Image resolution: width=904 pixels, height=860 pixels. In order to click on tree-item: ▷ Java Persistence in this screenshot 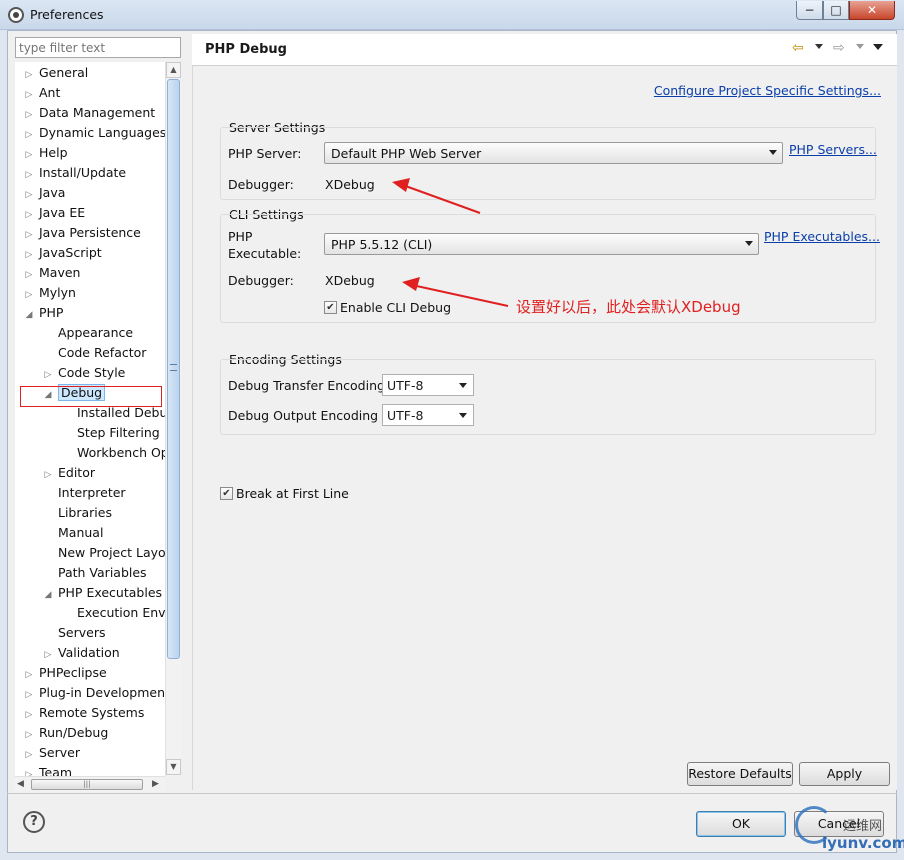, I will do `click(82, 233)`.